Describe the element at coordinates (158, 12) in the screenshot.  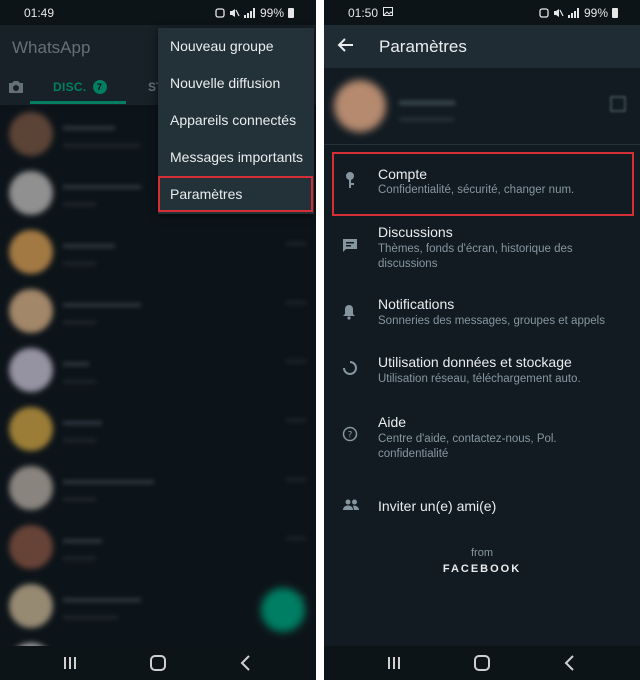
I see `status-bar: 01:49 99%` at that location.